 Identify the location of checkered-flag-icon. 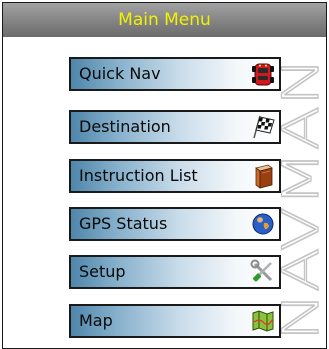
(264, 127).